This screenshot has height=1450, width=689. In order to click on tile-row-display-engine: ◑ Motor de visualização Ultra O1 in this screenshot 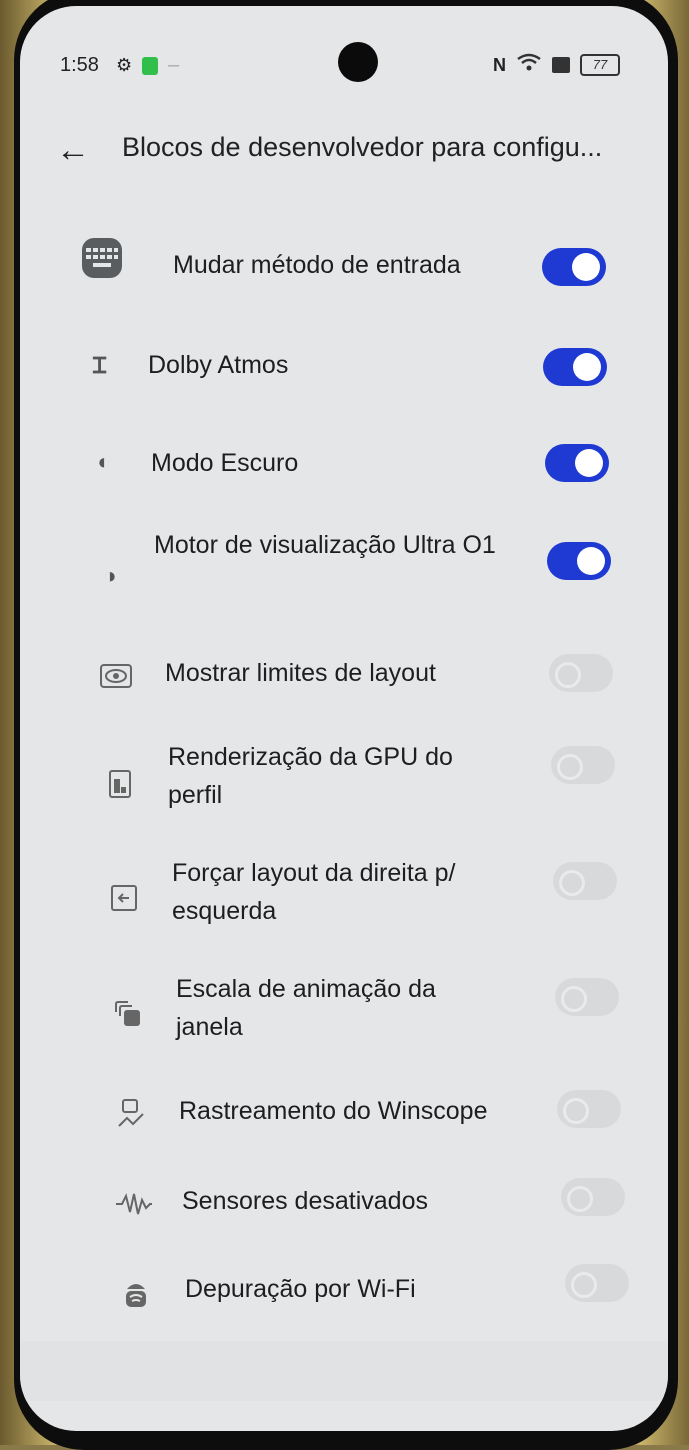, I will do `click(344, 567)`.